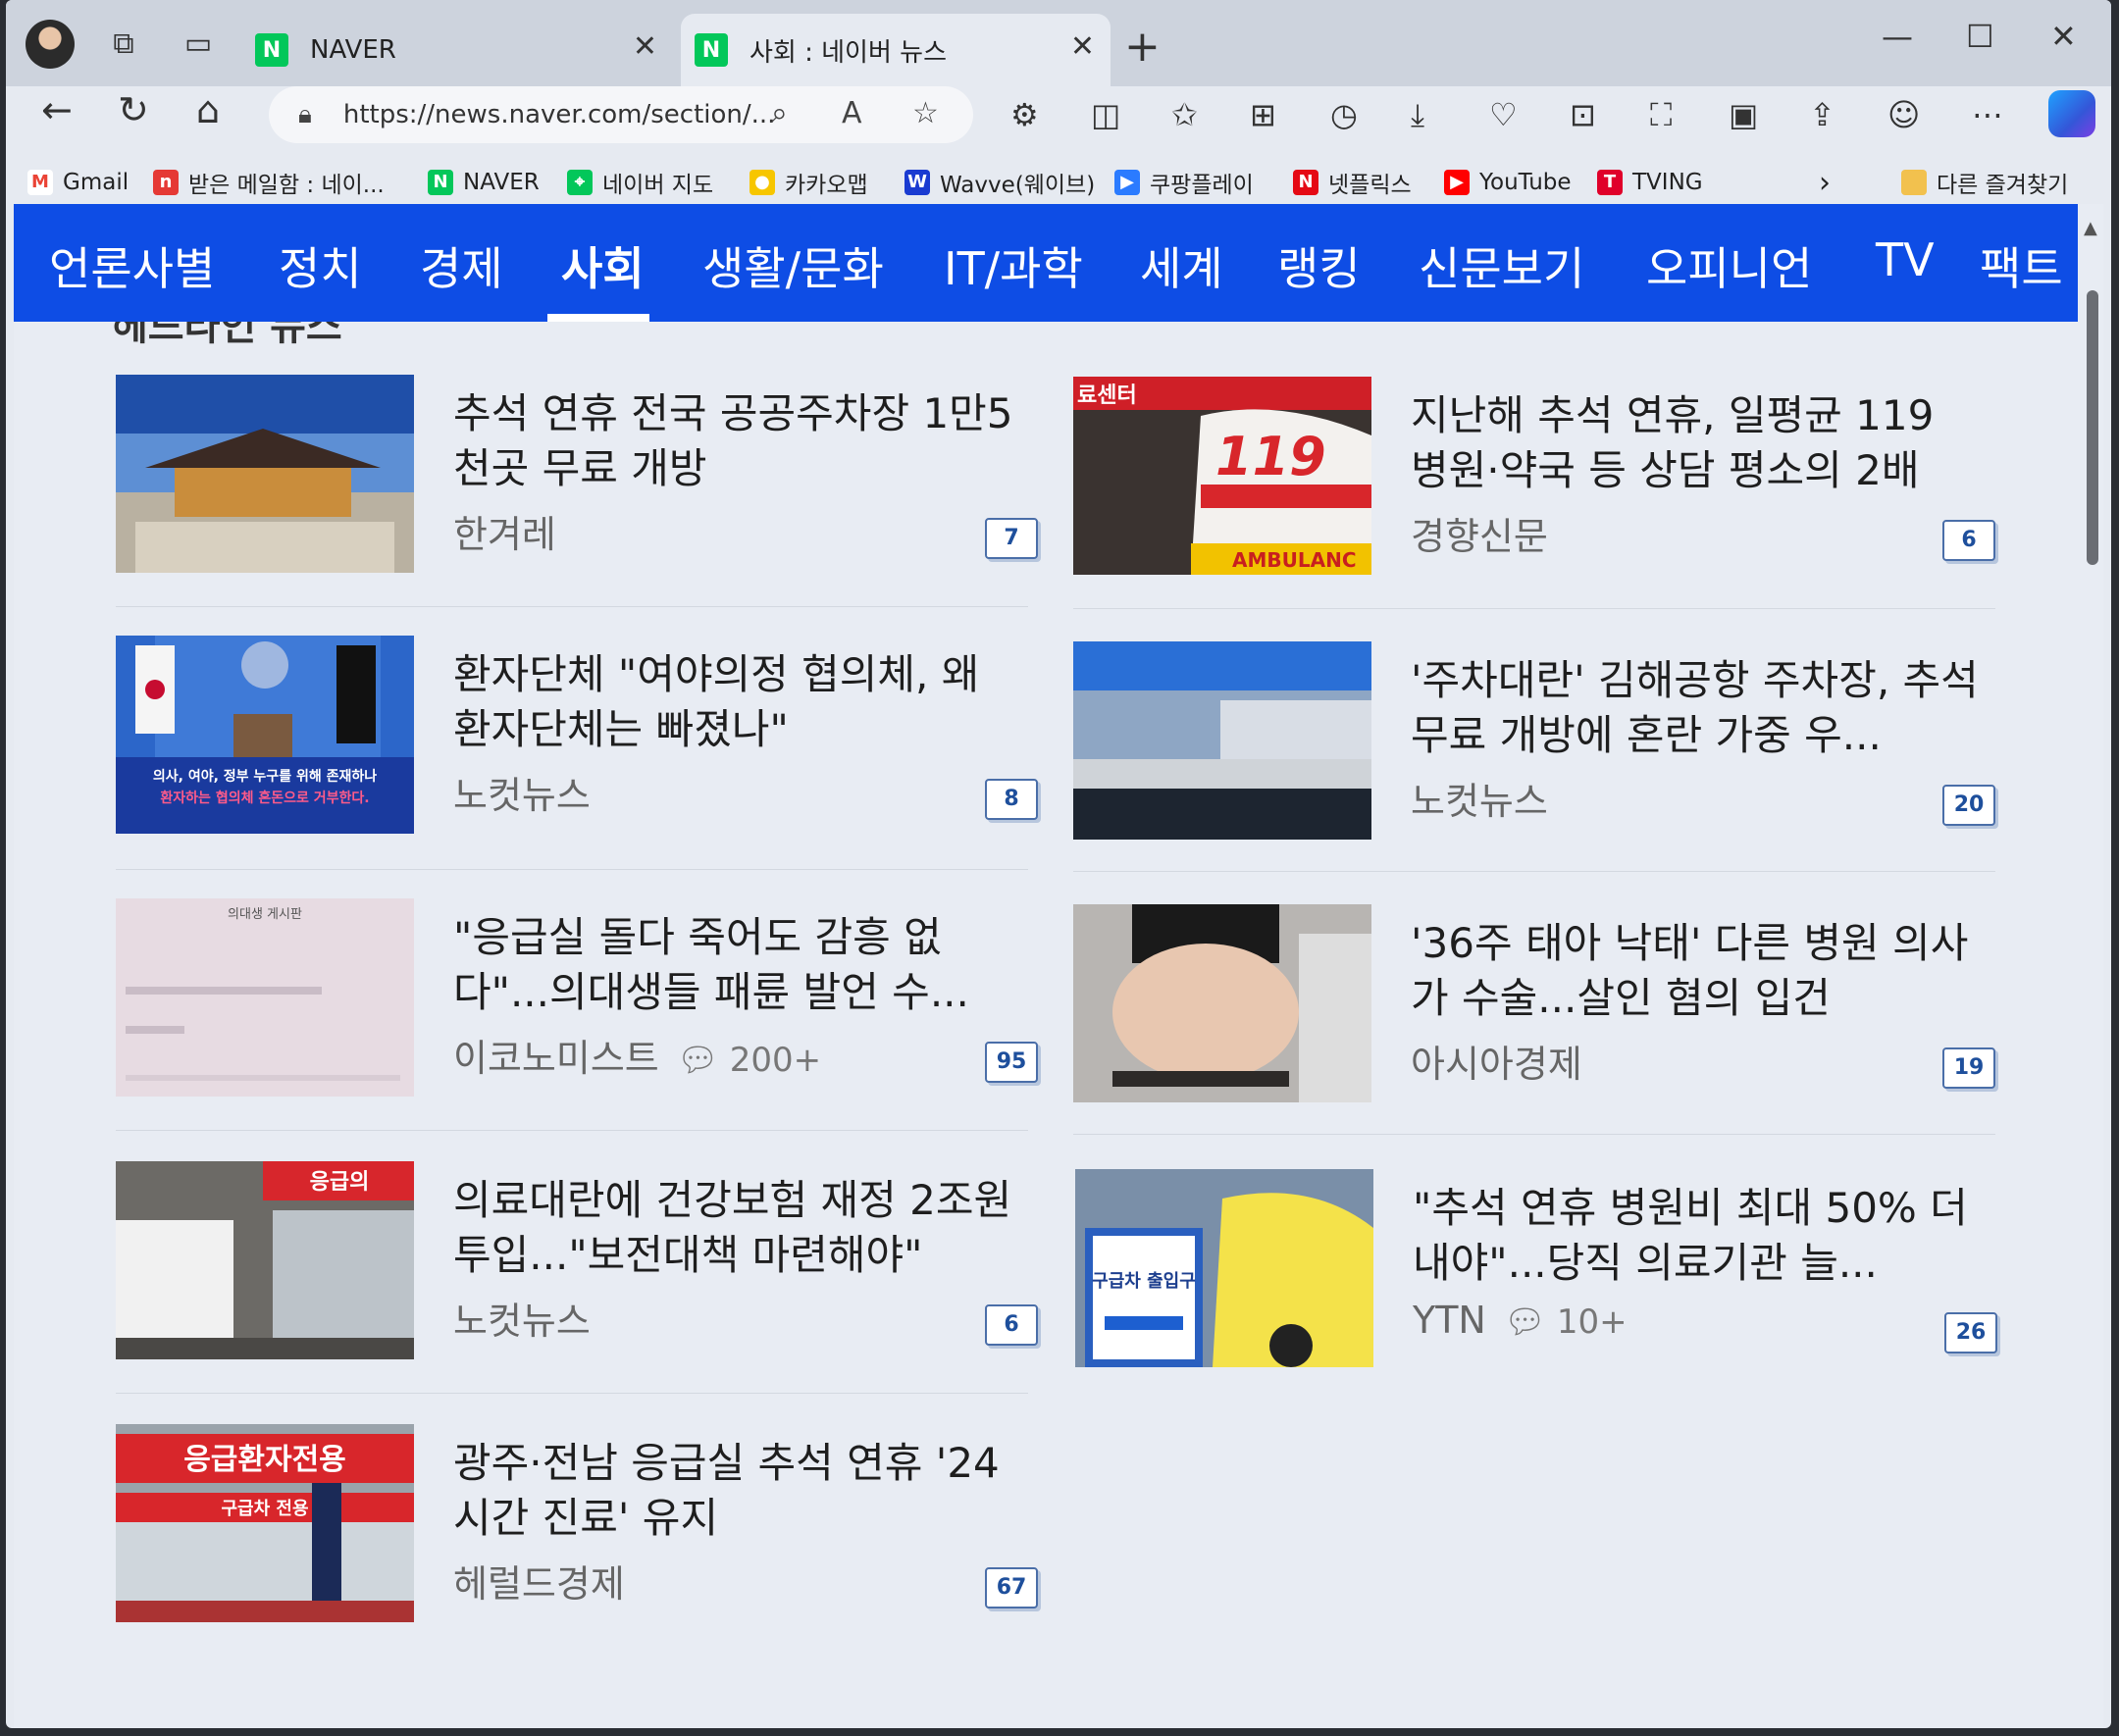  What do you see at coordinates (737, 441) in the screenshot?
I see `article-title: 추석 연휴 전국 공공주차장 1만5천곳 무료 개방` at bounding box center [737, 441].